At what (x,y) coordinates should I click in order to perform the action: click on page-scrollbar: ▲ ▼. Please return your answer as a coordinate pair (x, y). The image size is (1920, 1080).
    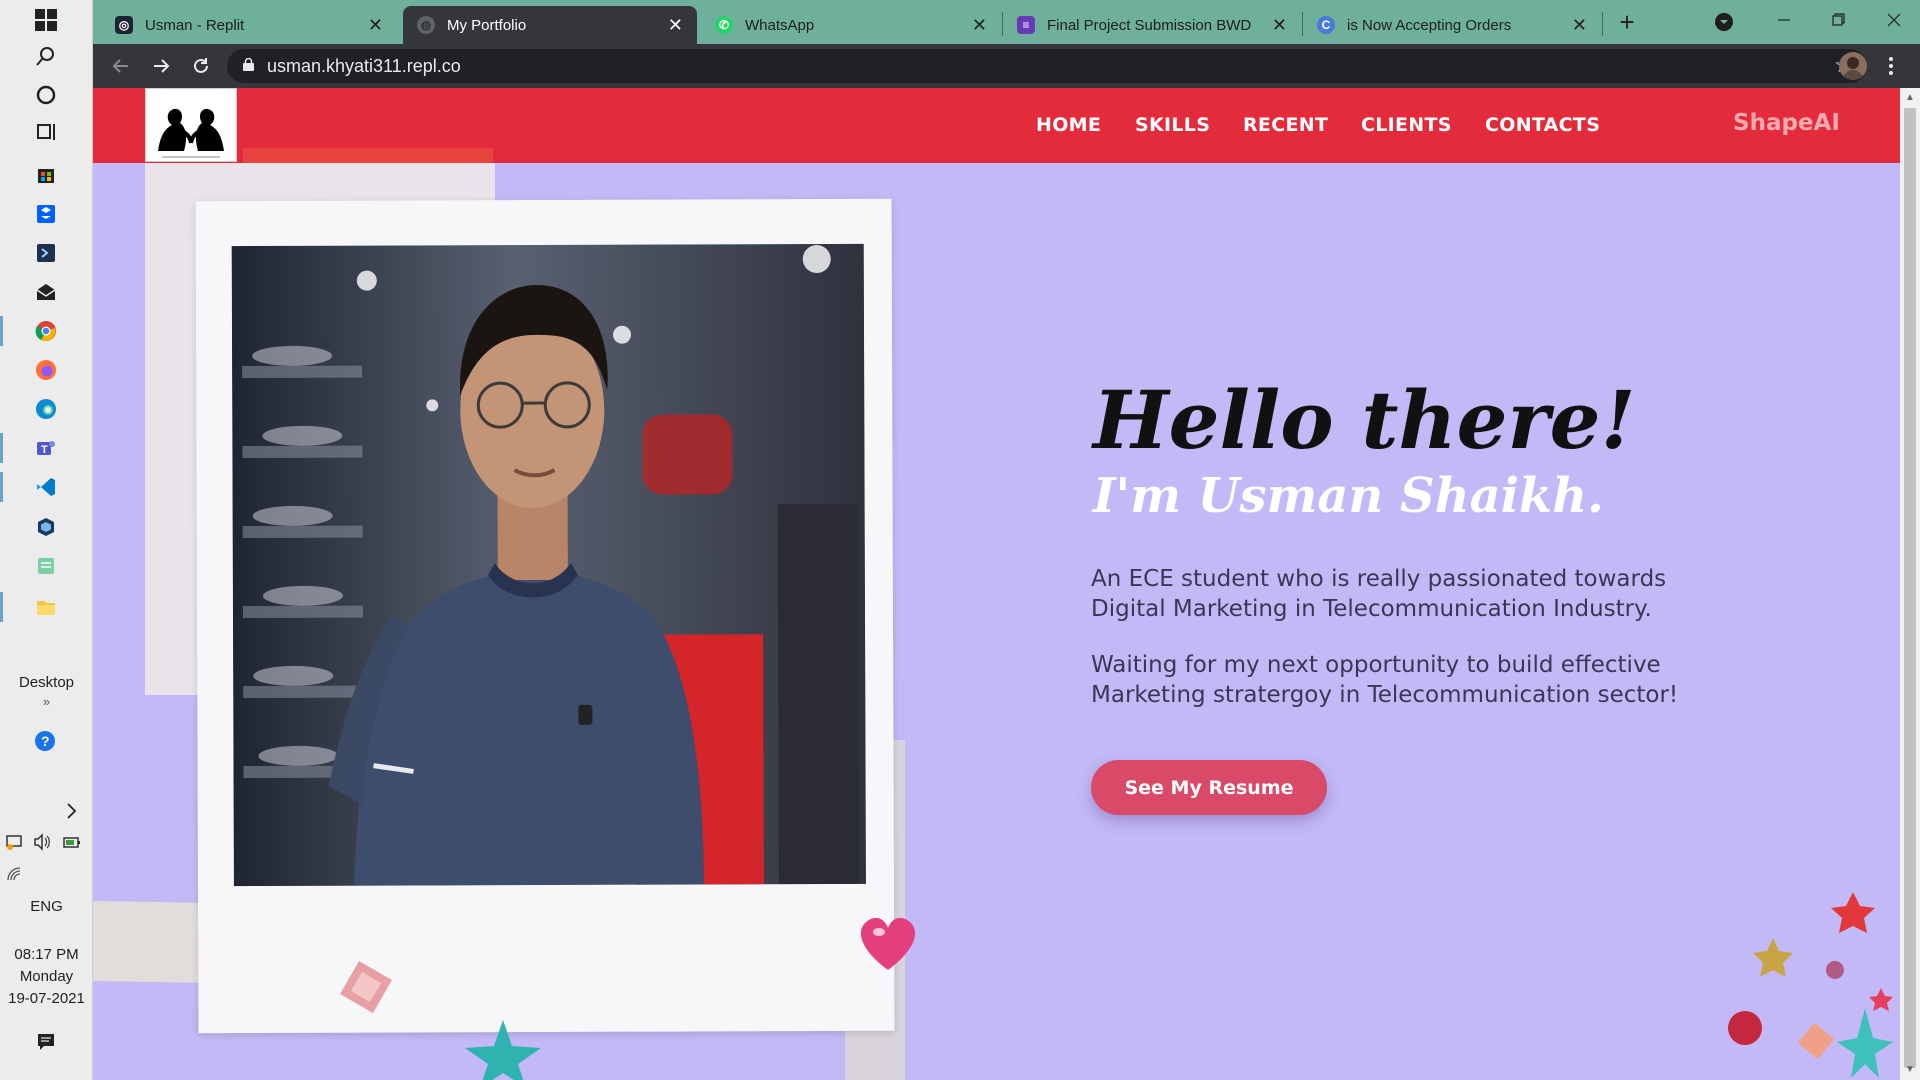
    Looking at the image, I should click on (1910, 584).